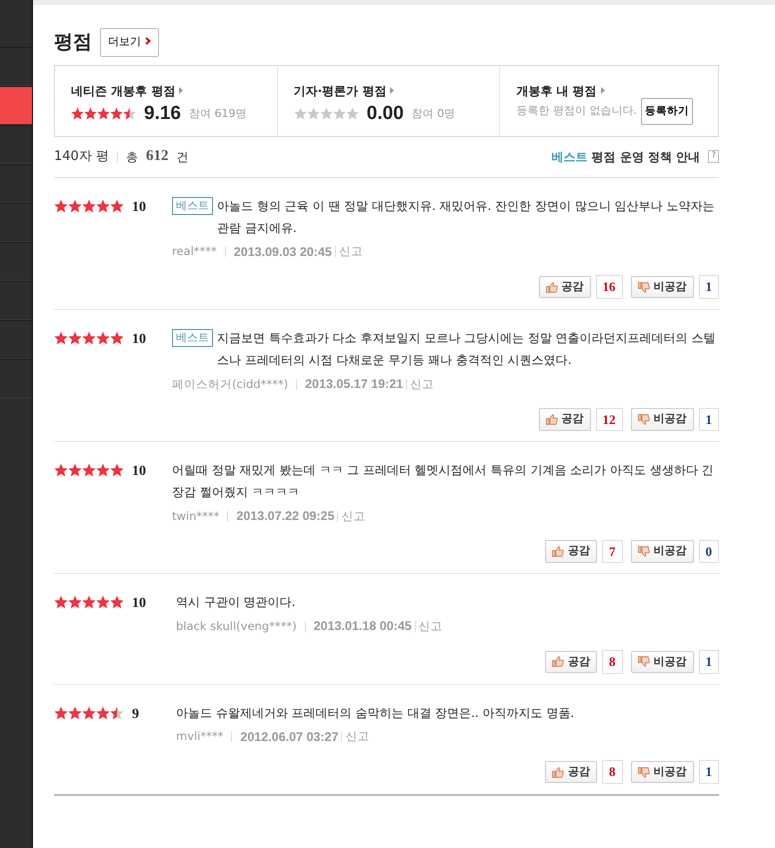 The height and width of the screenshot is (848, 775). I want to click on review-date: 2012.06.07 03:27, so click(289, 737).